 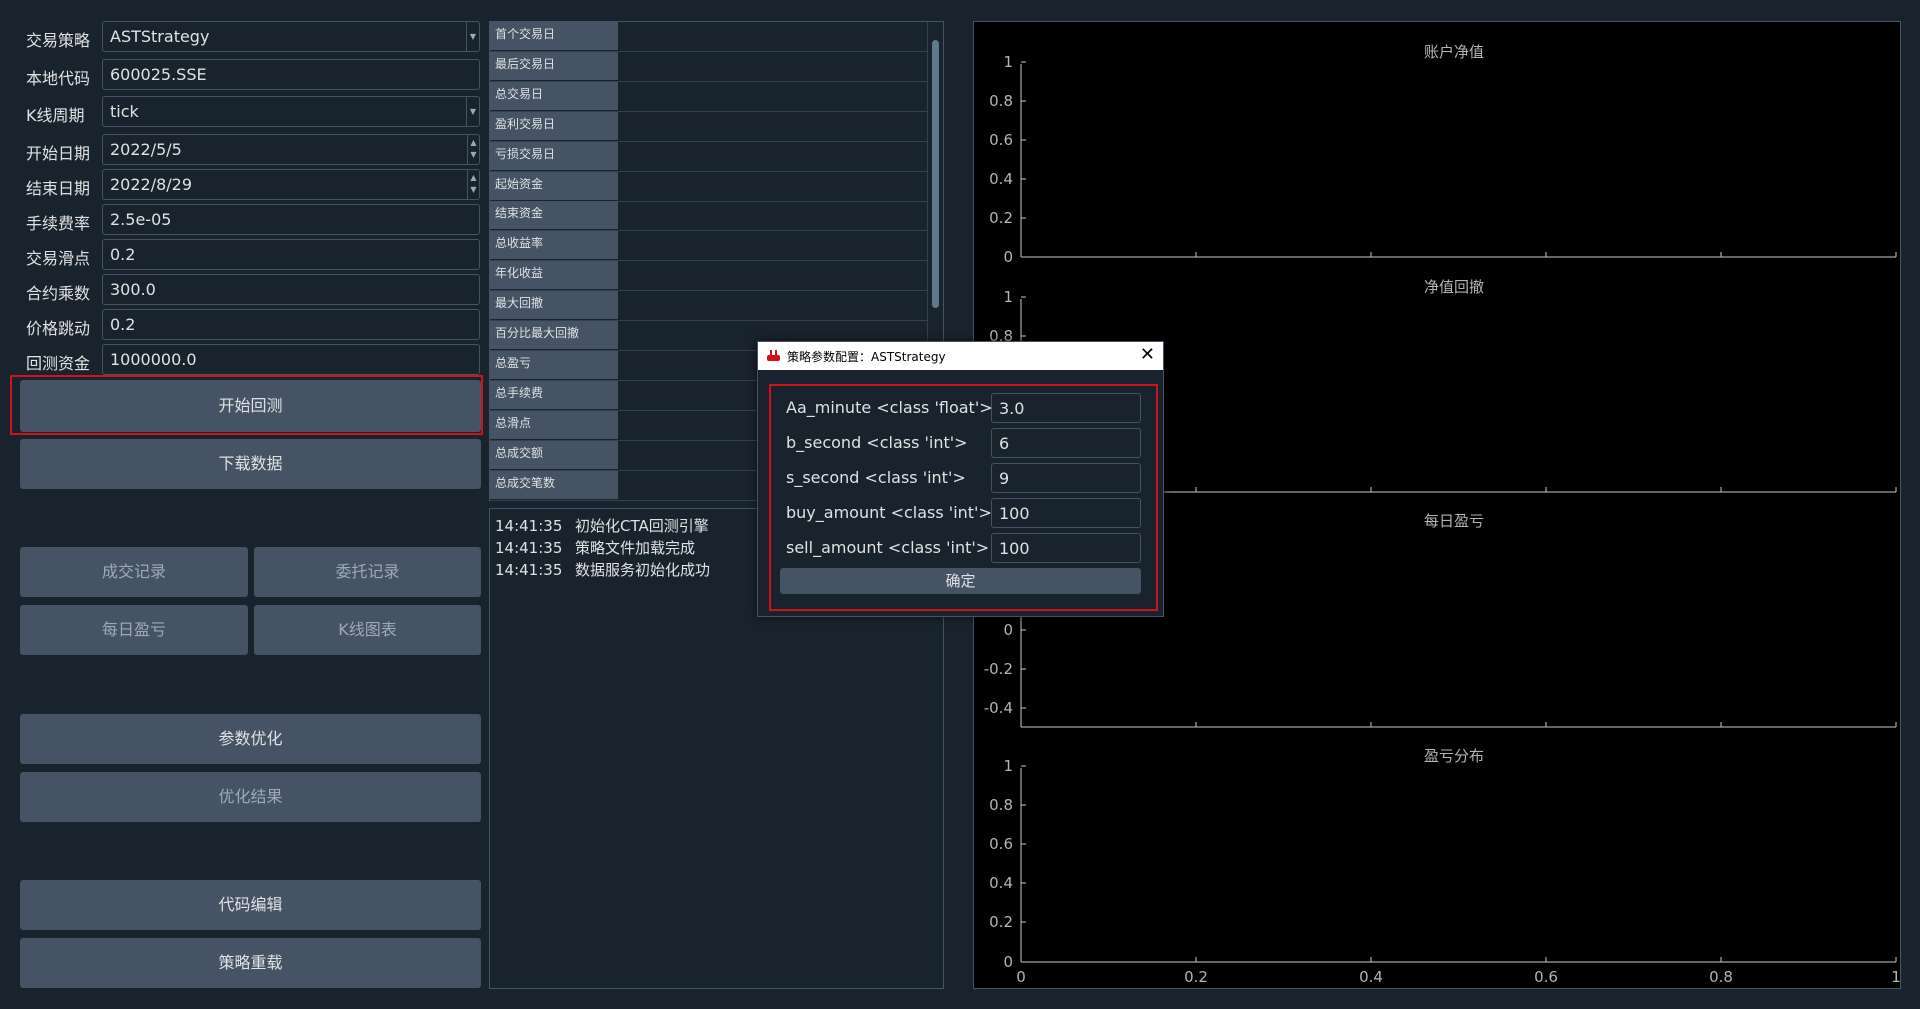 I want to click on stat-label: 总收益率, so click(x=554, y=245).